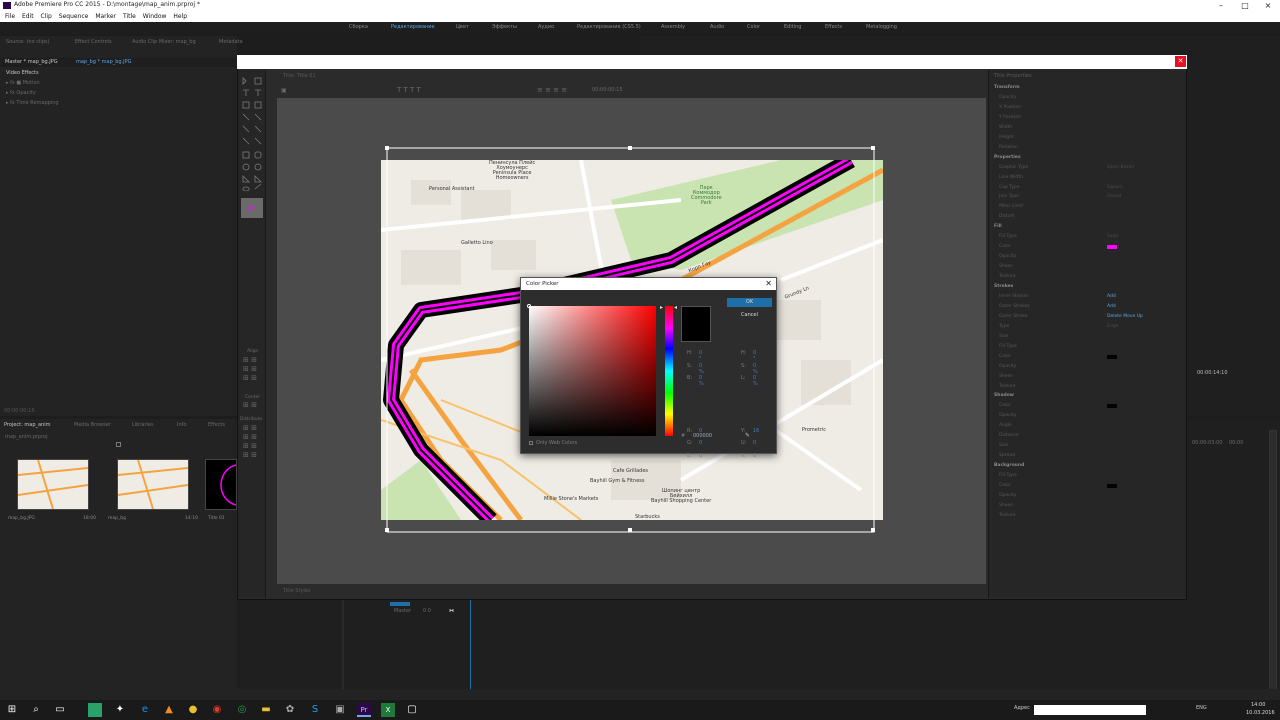 The image size is (1280, 720). What do you see at coordinates (153, 484) in the screenshot?
I see `thumb-map-bg-sequence` at bounding box center [153, 484].